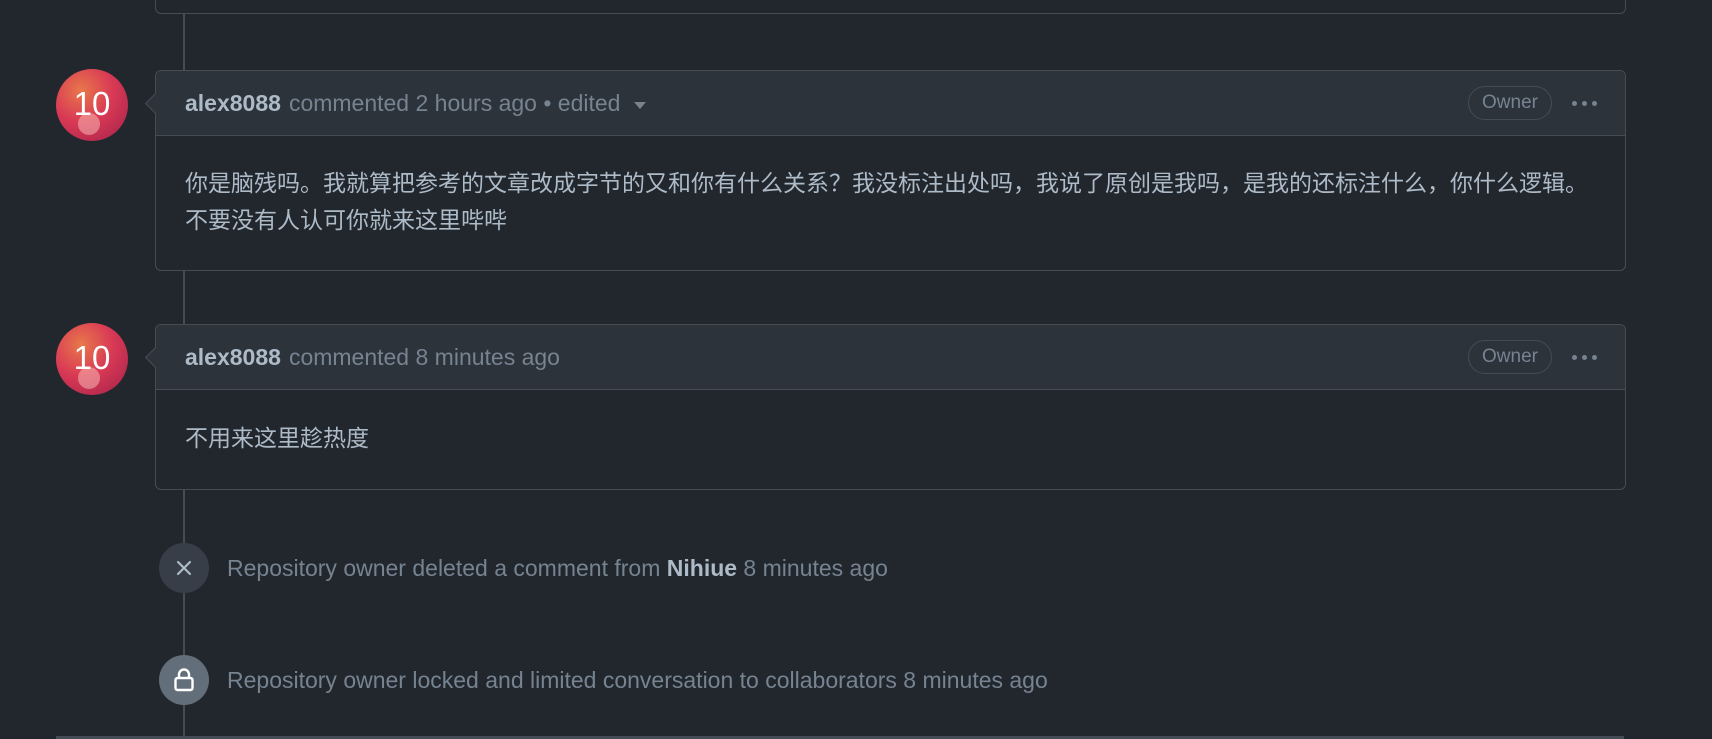 This screenshot has height=739, width=1712. What do you see at coordinates (447, 567) in the screenshot?
I see `event-text: Repository owner deleted a comment from` at bounding box center [447, 567].